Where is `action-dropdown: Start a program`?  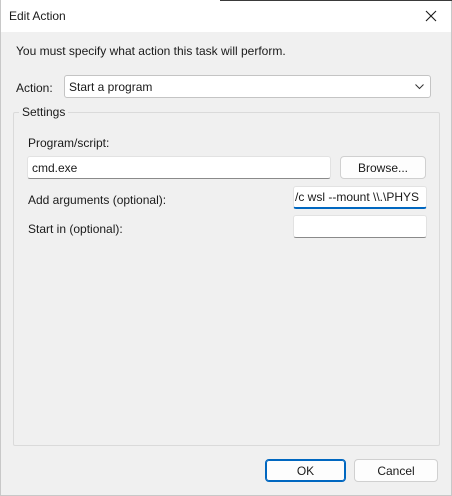 action-dropdown: Start a program is located at coordinates (247, 86).